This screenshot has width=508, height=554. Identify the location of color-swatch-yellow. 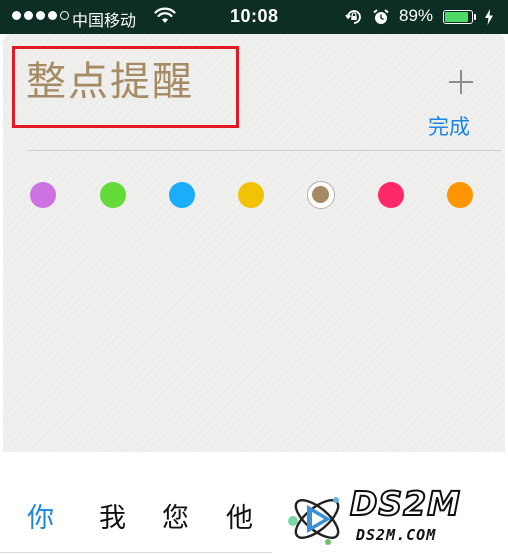
(251, 195).